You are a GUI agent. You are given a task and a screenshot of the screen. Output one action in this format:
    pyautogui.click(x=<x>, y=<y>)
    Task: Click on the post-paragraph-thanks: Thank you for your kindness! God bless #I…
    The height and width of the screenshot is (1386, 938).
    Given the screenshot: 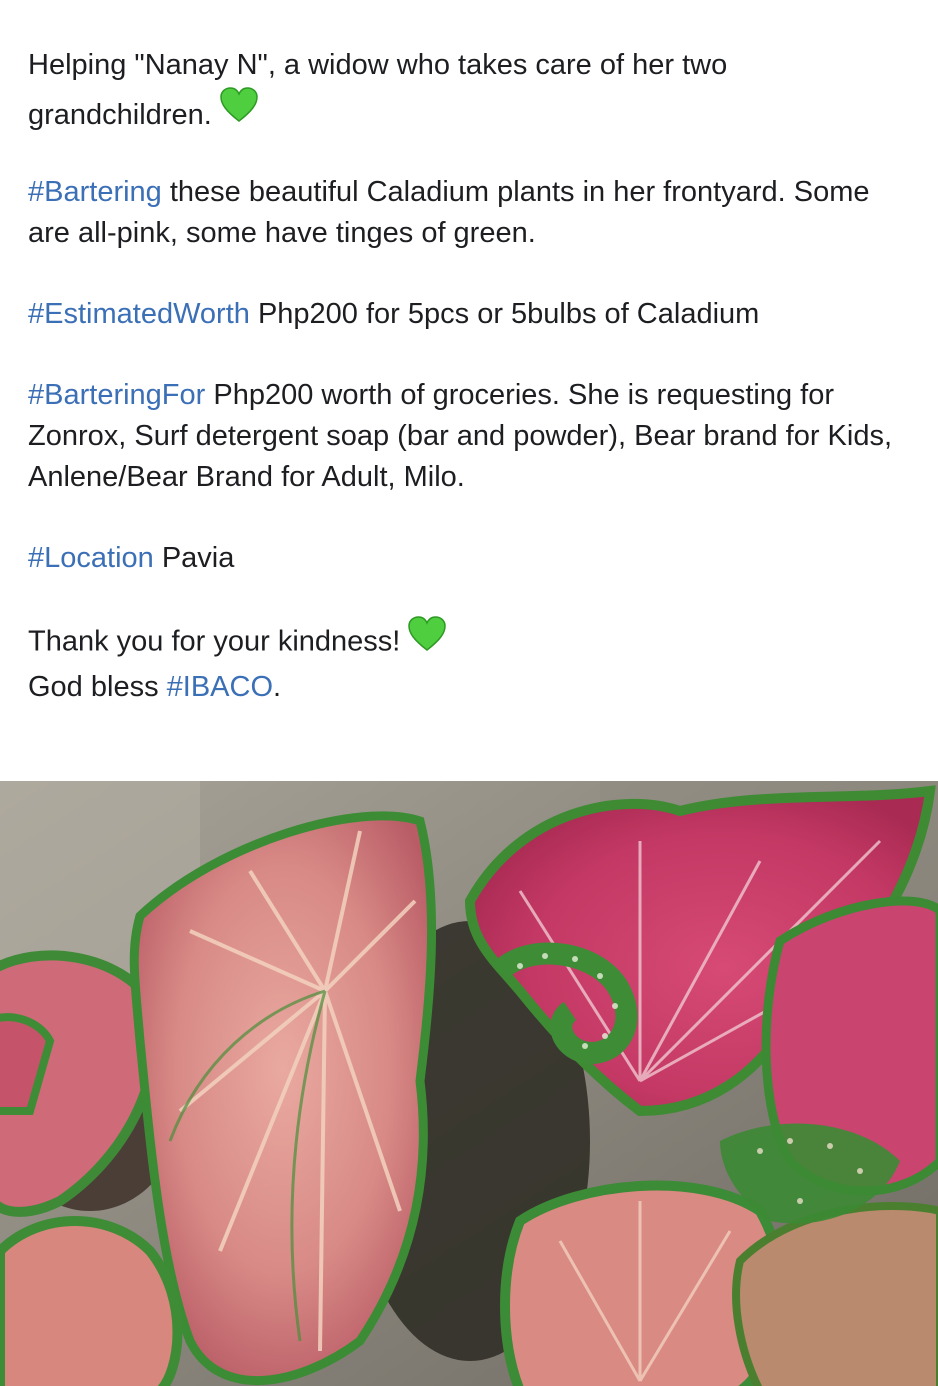 What is the action you would take?
    pyautogui.click(x=473, y=662)
    